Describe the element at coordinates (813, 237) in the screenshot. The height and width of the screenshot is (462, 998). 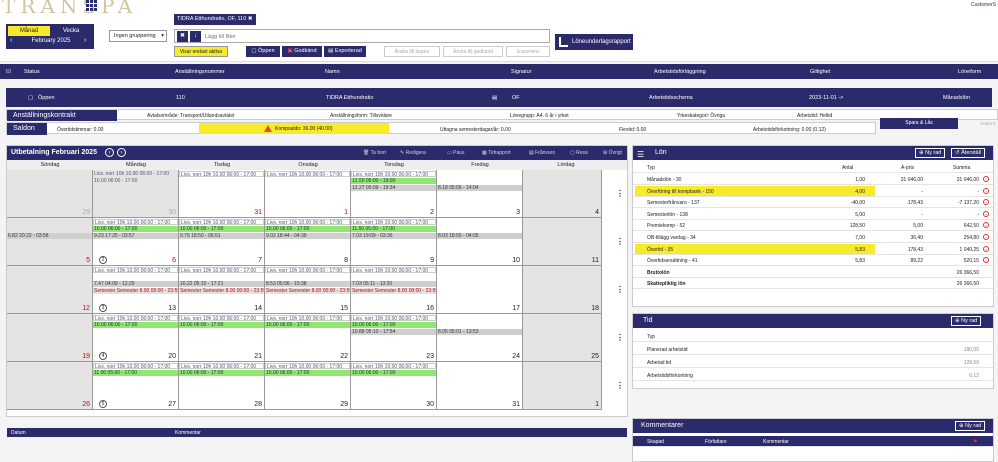
I see `salary-row: OB-tillägg vardag - 34 7,00 36,40 254,80−` at that location.